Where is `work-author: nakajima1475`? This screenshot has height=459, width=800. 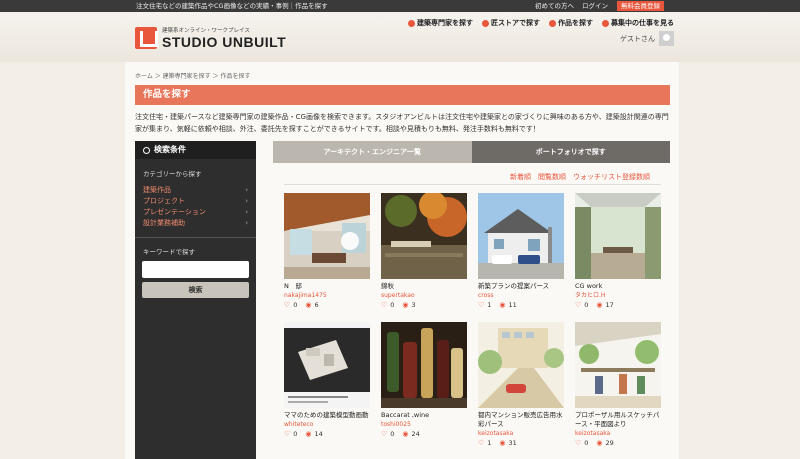 work-author: nakajima1475 is located at coordinates (327, 295).